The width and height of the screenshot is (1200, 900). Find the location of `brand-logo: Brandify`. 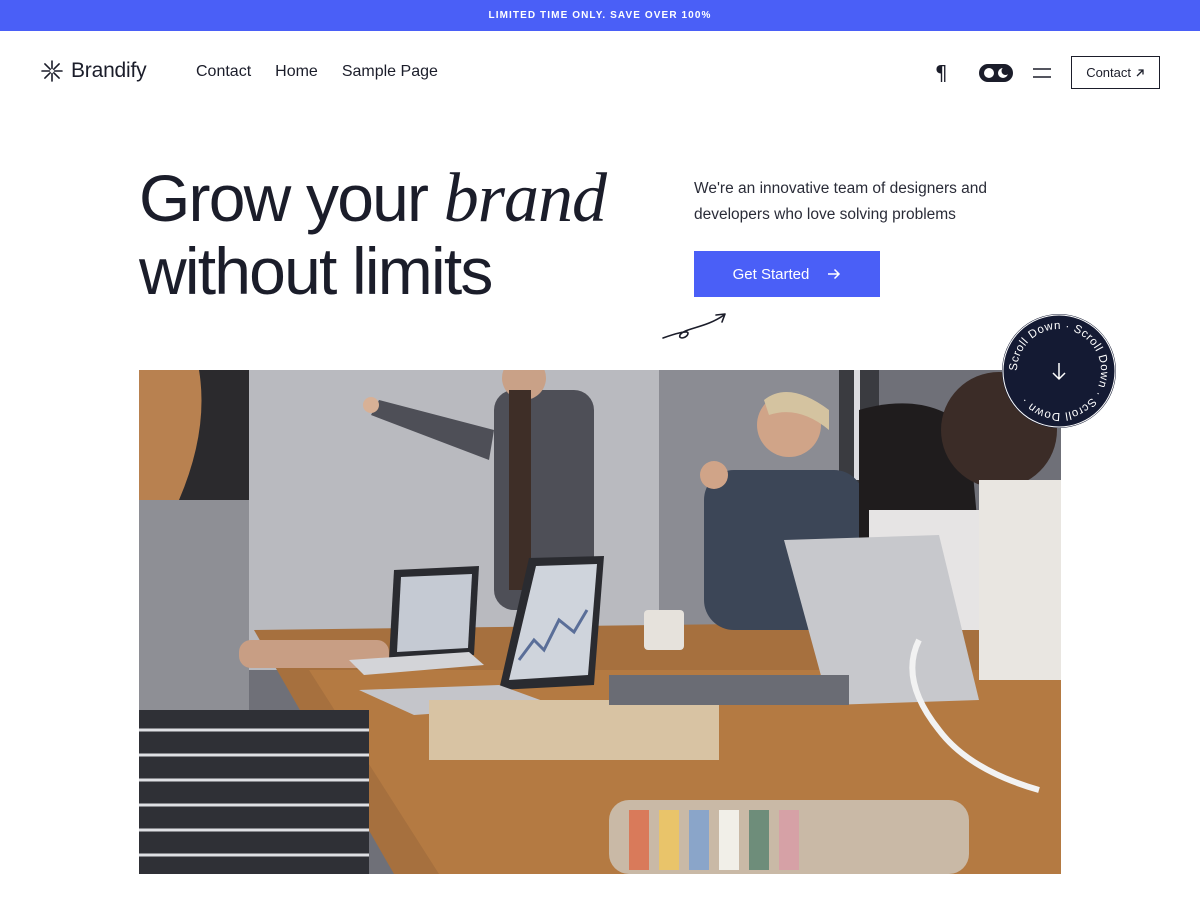

brand-logo: Brandify is located at coordinates (93, 71).